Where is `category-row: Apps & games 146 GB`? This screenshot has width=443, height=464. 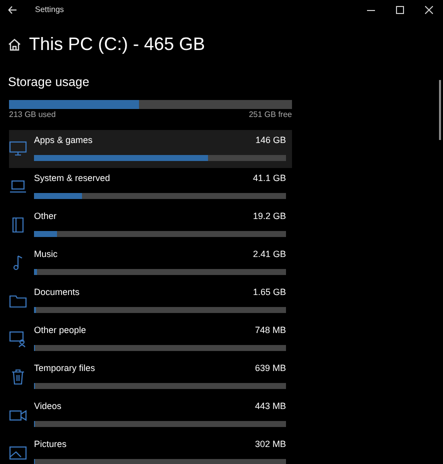 category-row: Apps & games 146 GB is located at coordinates (150, 149).